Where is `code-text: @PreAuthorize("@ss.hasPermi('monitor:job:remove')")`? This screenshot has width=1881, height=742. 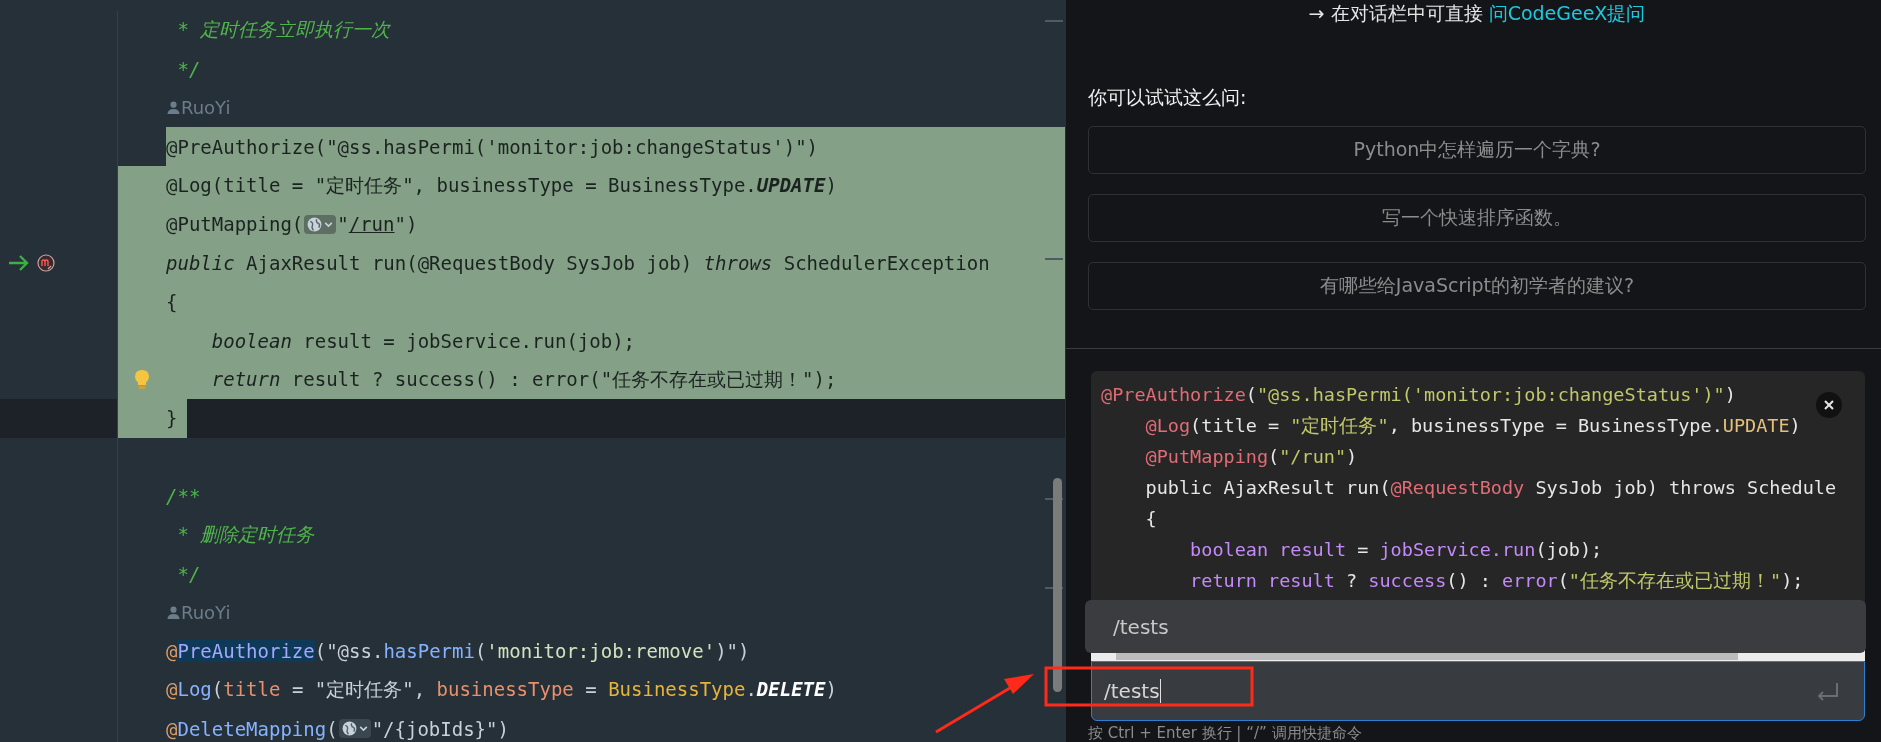
code-text: @PreAuthorize("@ss.hasPermi('monitor:job:remove')") is located at coordinates (458, 651).